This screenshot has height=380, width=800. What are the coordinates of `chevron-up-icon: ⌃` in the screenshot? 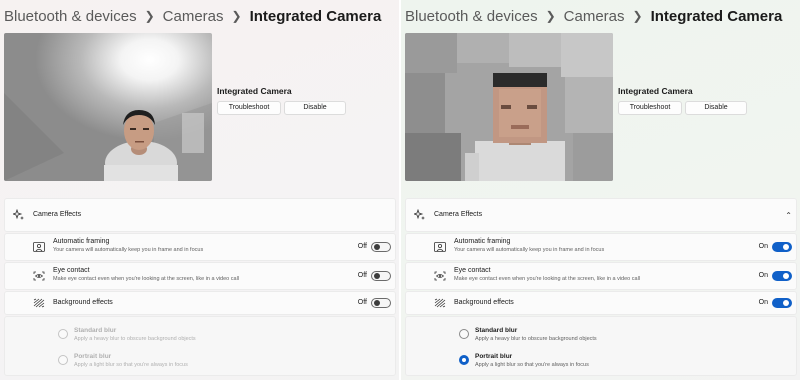 It's located at (788, 215).